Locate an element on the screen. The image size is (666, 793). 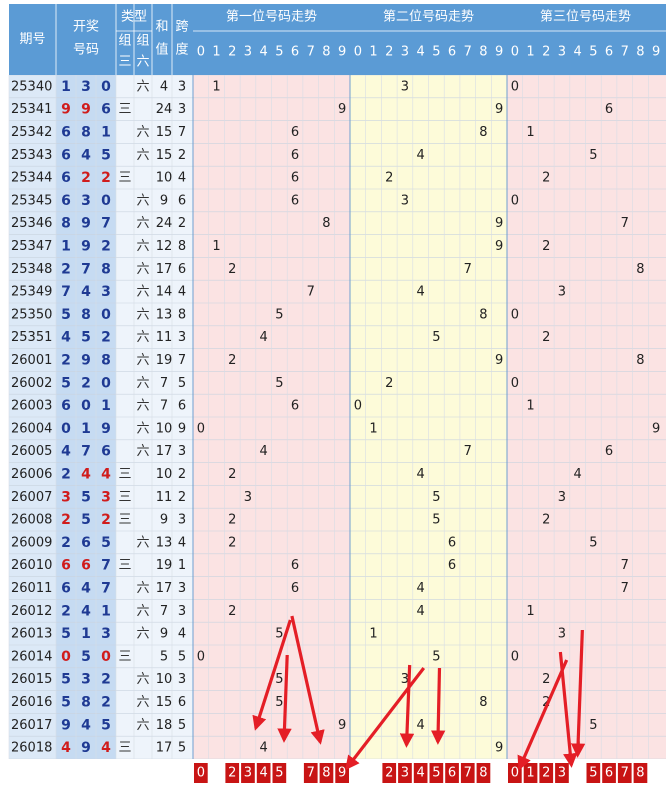
header-digit-3-7: 7 is located at coordinates (625, 52).